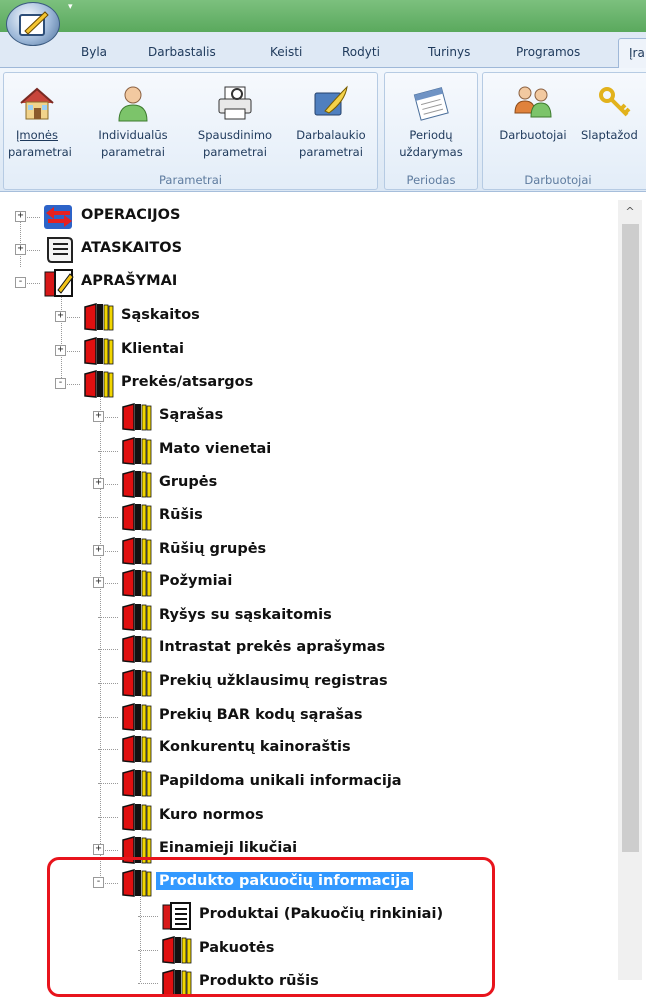  Describe the element at coordinates (361, 52) in the screenshot. I see `tab-rodyti: Rodyti` at that location.